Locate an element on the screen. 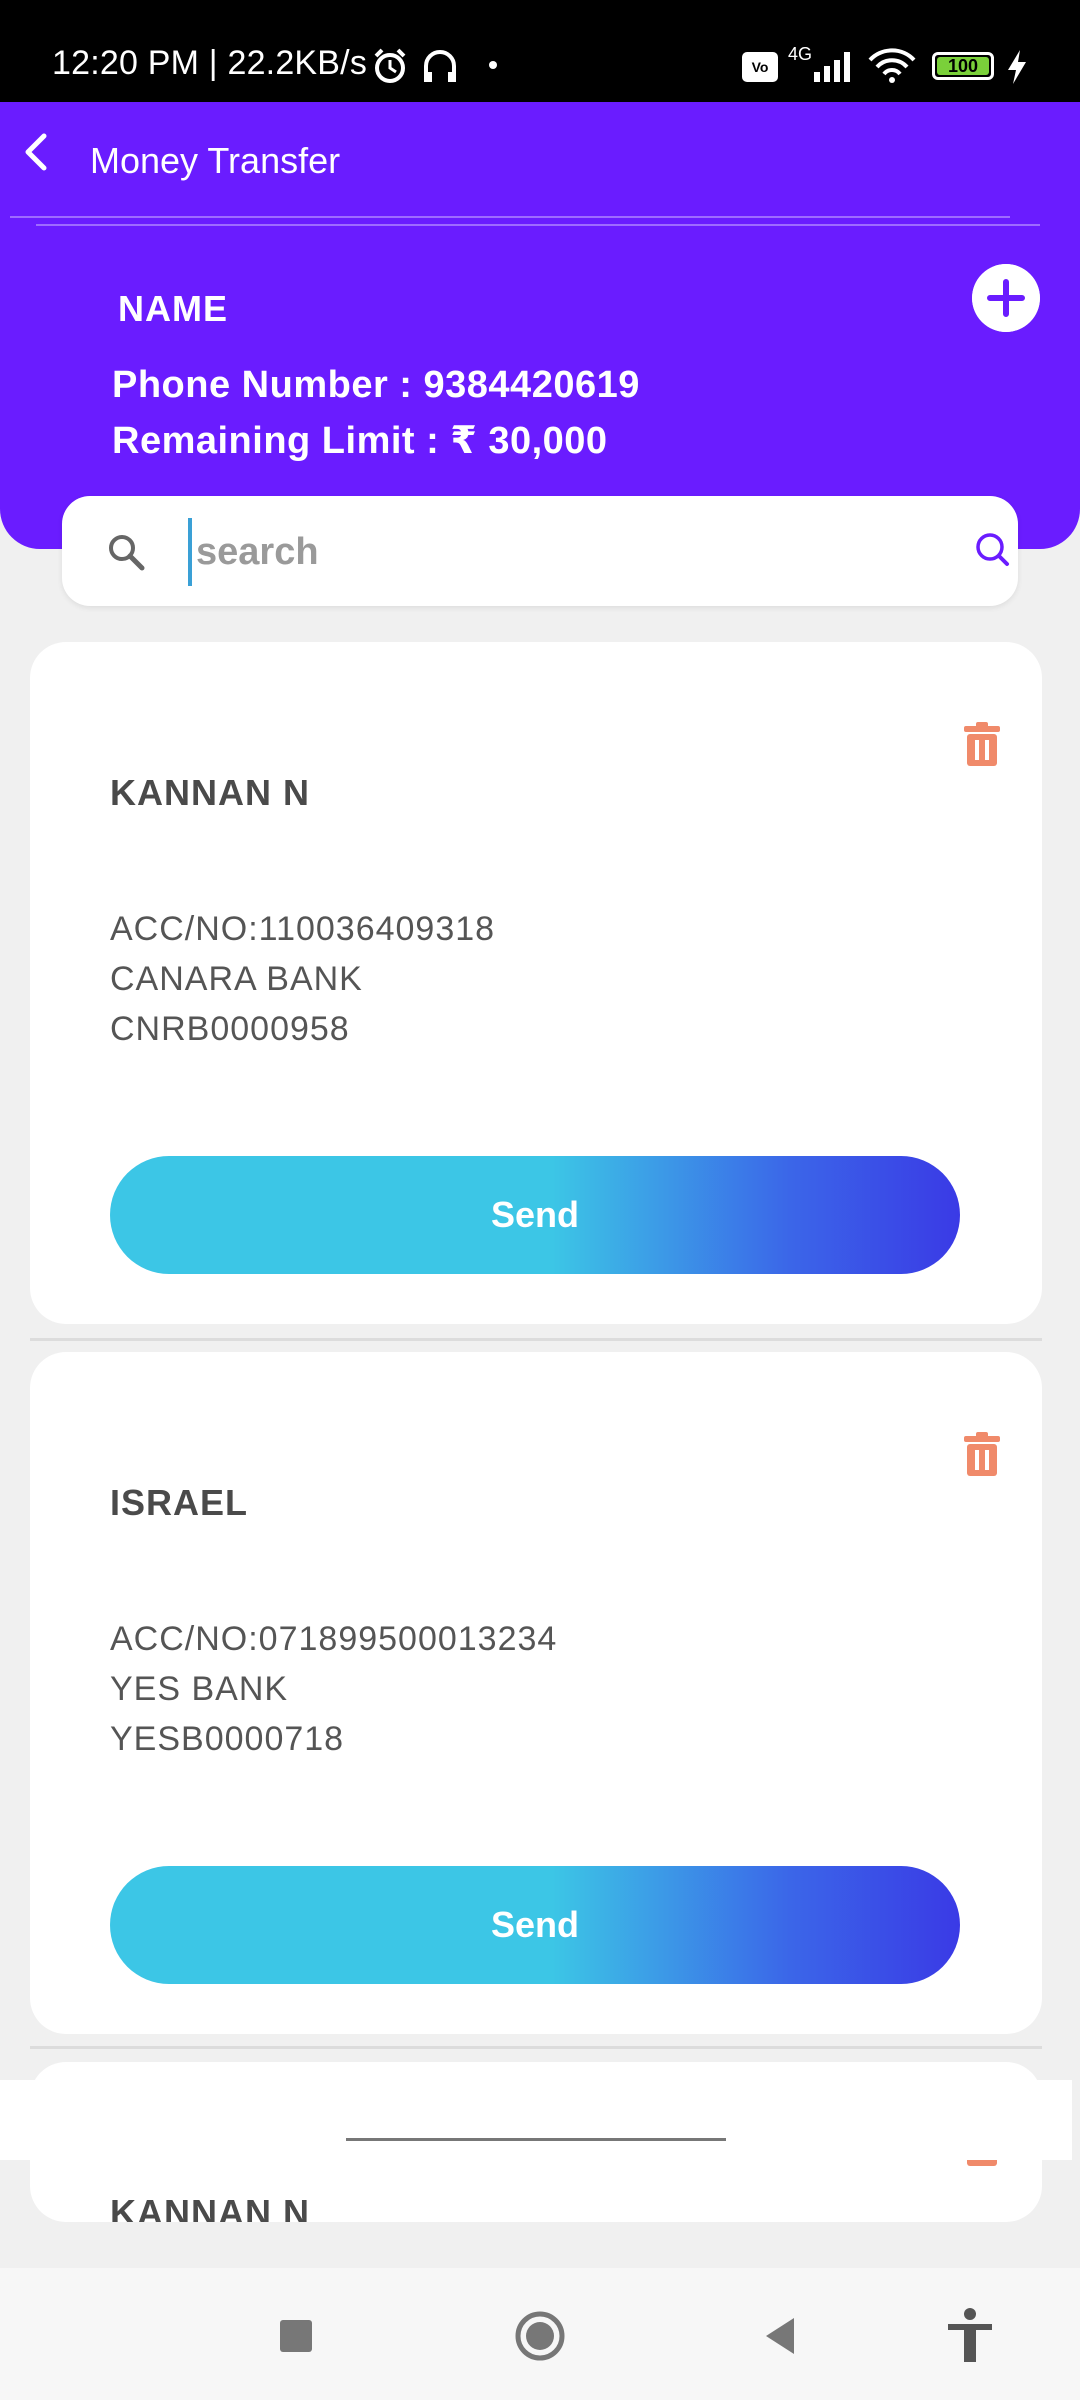  headphones-icon is located at coordinates (440, 66).